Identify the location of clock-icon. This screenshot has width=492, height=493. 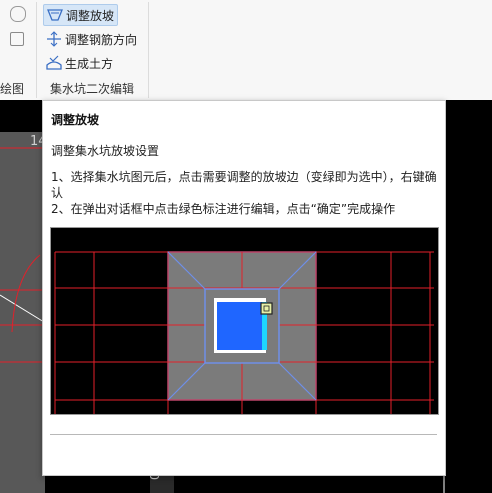
(18, 14).